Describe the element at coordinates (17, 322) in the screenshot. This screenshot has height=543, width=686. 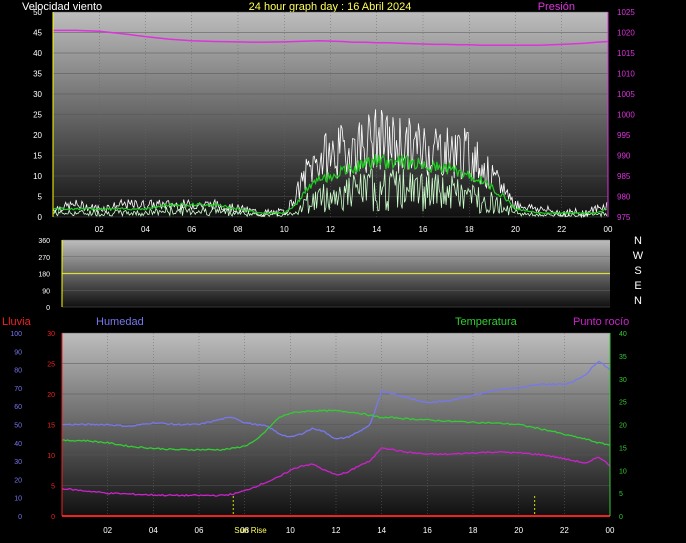
I see `rain-label: Lluvia` at that location.